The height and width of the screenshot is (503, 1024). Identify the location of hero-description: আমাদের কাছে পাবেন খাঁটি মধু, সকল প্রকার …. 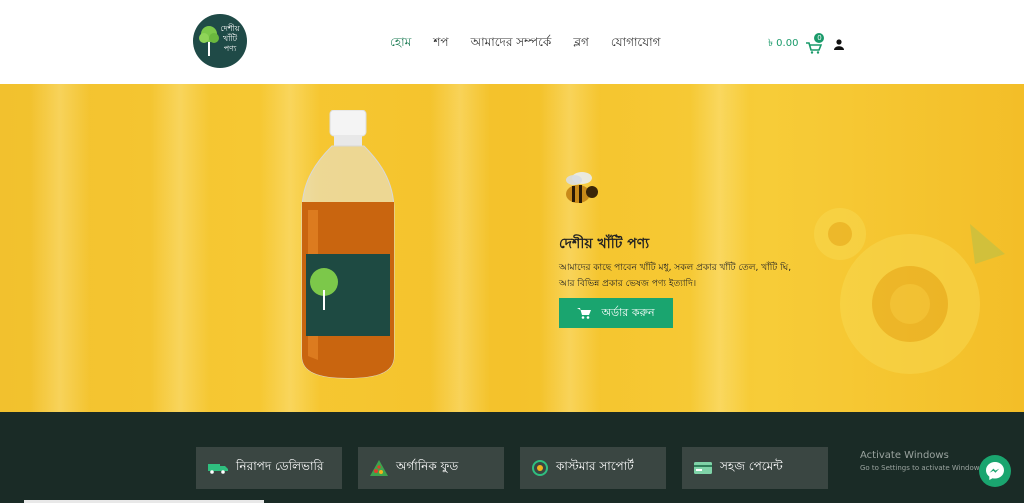
(675, 276).